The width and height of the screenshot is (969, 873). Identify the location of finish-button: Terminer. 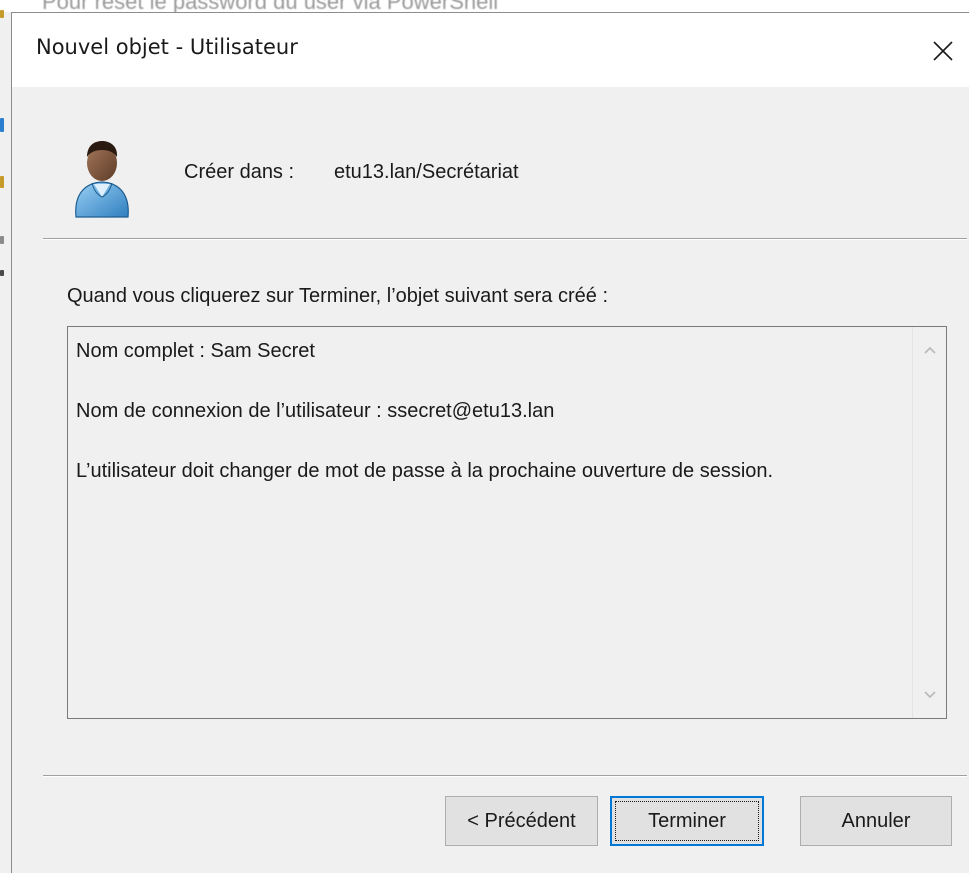
(687, 821).